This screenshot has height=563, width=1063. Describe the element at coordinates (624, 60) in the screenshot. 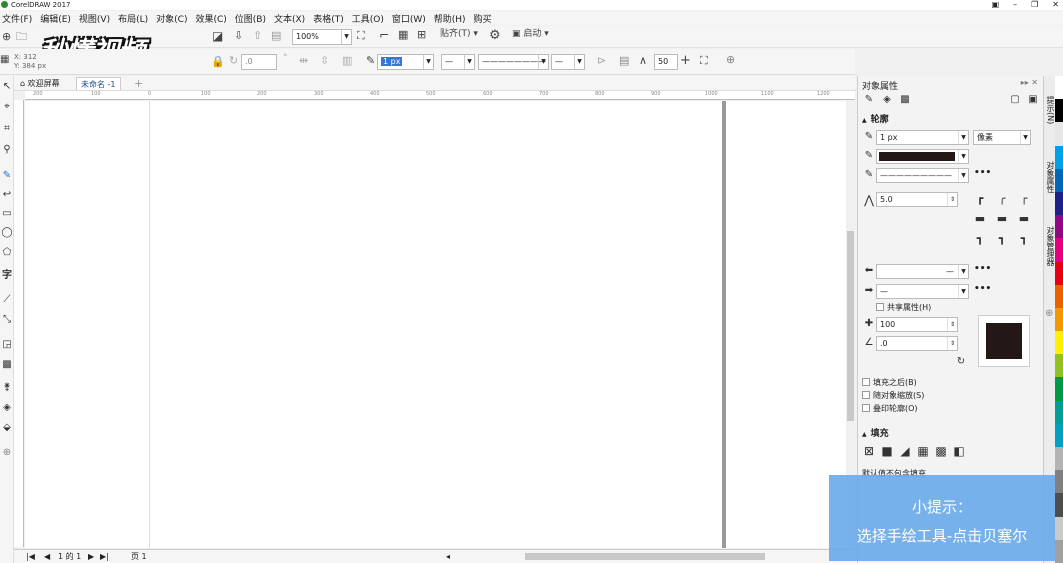

I see `text-wrap-icon: ▤` at that location.